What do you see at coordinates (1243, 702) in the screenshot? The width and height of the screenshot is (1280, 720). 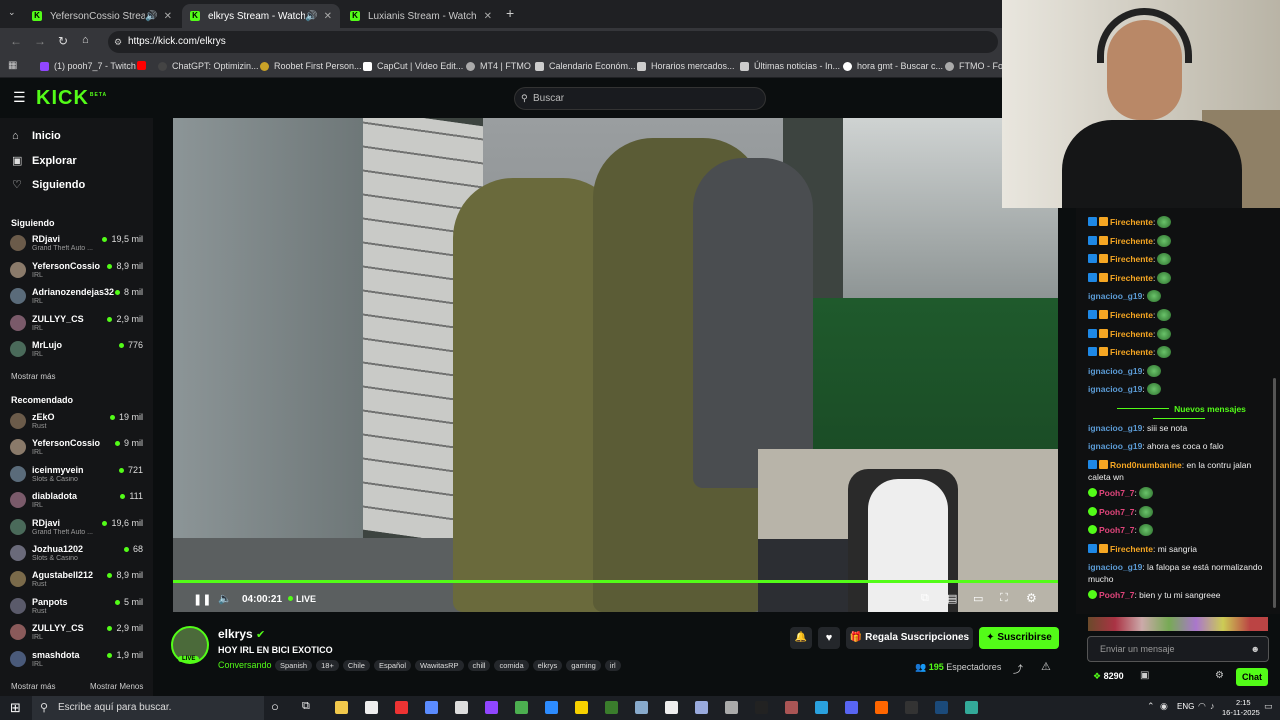 I see `clock-time: 2:15` at bounding box center [1243, 702].